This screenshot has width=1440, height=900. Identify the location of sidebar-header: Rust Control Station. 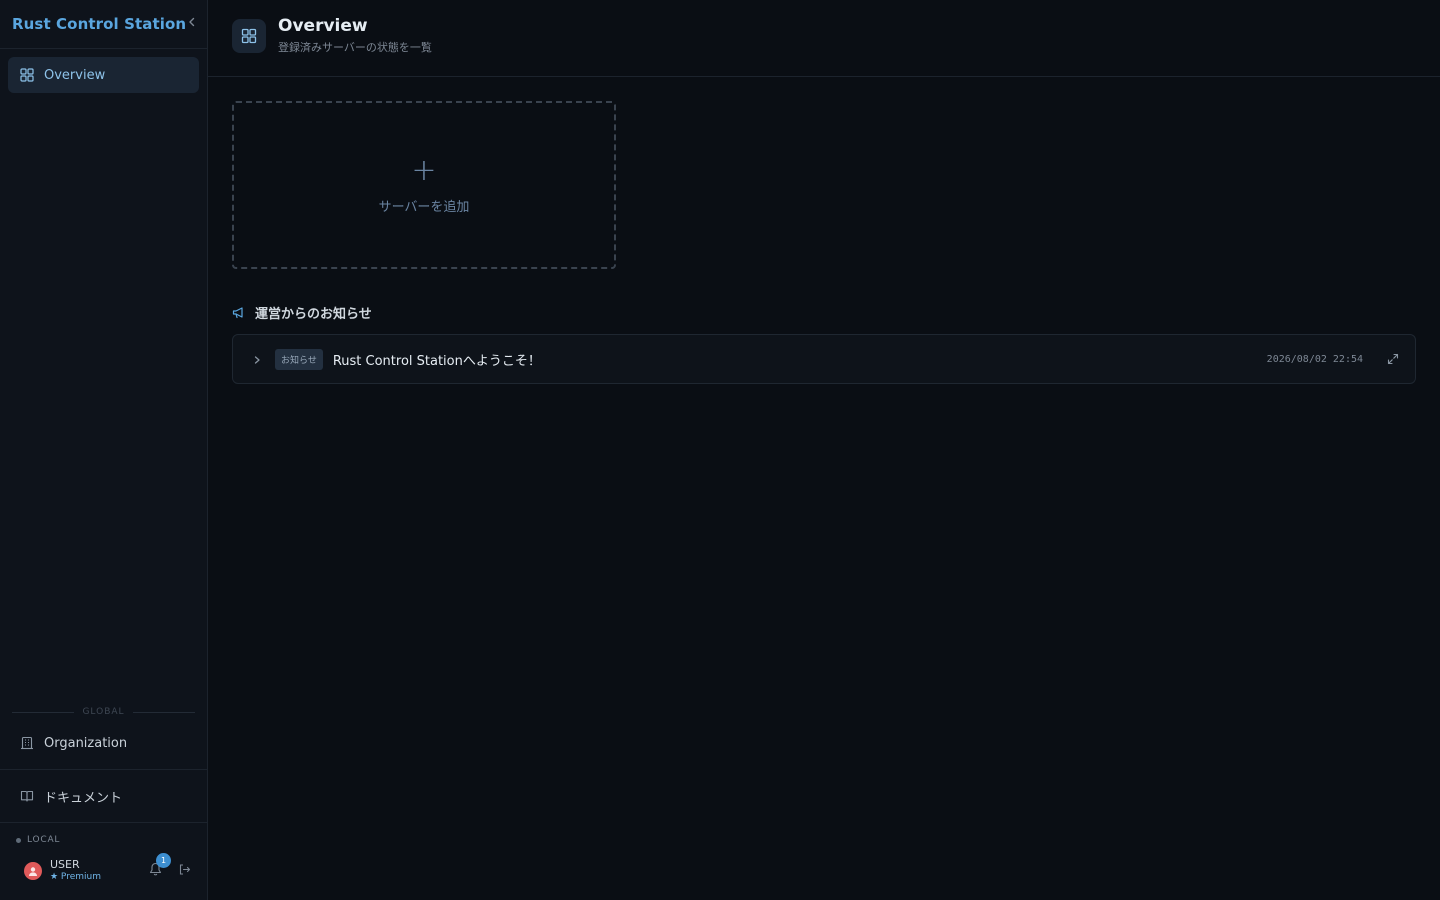
(103, 24).